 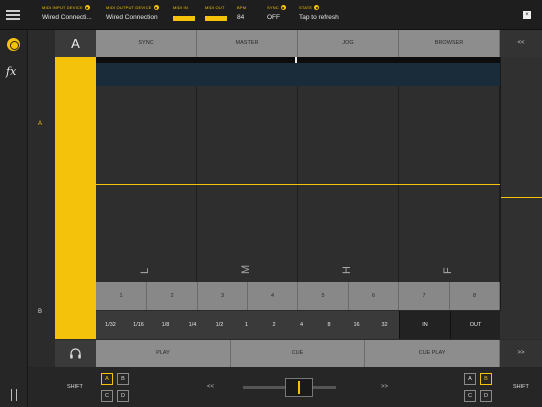 I want to click on loop-button: 1/2, so click(x=219, y=325).